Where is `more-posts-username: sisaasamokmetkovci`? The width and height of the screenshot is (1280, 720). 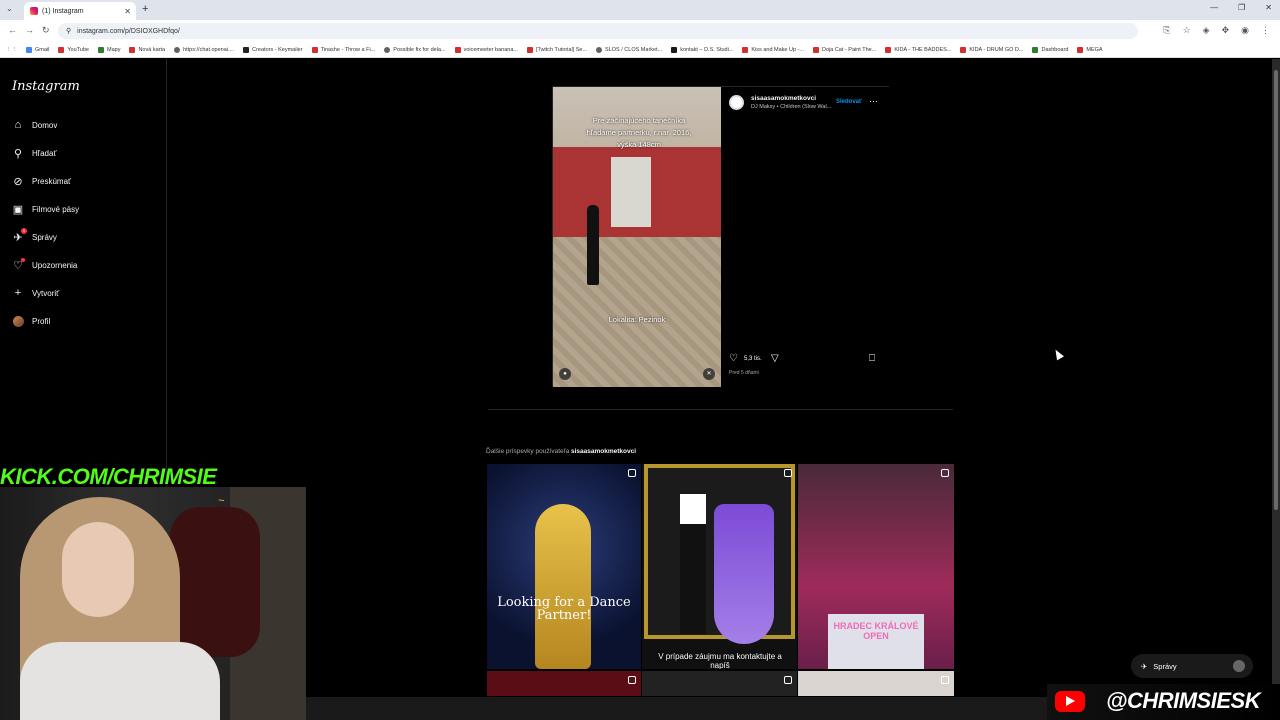
more-posts-username: sisaasamokmetkovci is located at coordinates (603, 451).